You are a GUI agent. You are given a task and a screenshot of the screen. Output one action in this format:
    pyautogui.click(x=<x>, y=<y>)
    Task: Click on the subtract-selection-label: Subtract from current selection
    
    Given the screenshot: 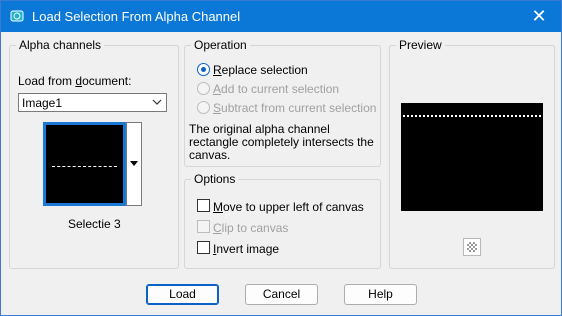 What is the action you would take?
    pyautogui.click(x=295, y=108)
    